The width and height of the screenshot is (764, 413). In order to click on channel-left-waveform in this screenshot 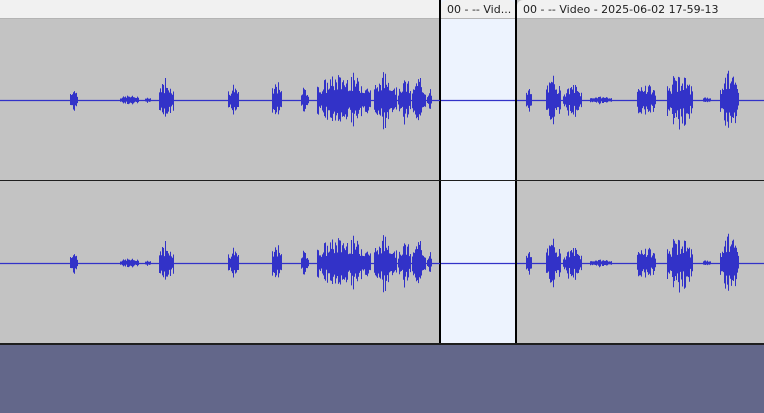, I will do `click(404, 100)`.